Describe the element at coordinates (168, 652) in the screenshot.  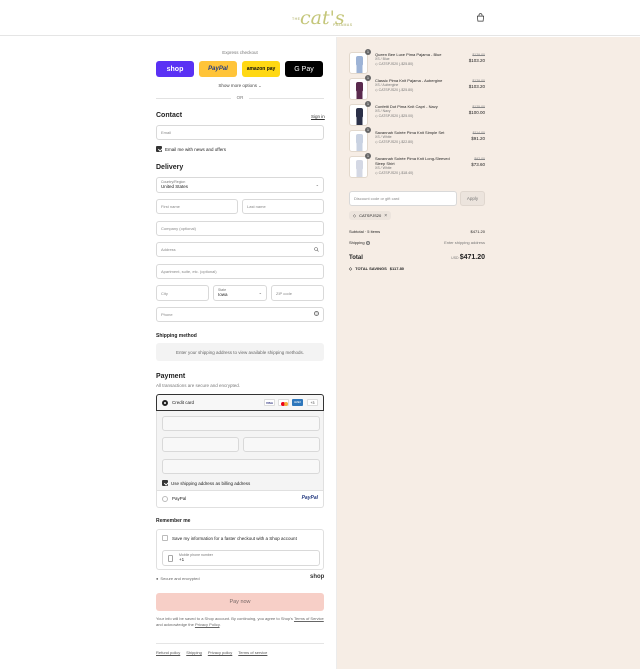
I see `refund-policy-link: Refund policy` at that location.